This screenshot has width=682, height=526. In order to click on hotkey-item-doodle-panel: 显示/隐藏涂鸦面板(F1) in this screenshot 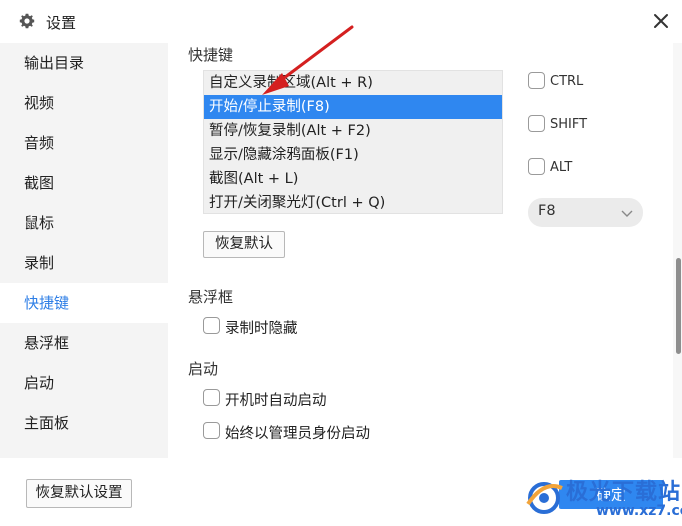, I will do `click(353, 155)`.